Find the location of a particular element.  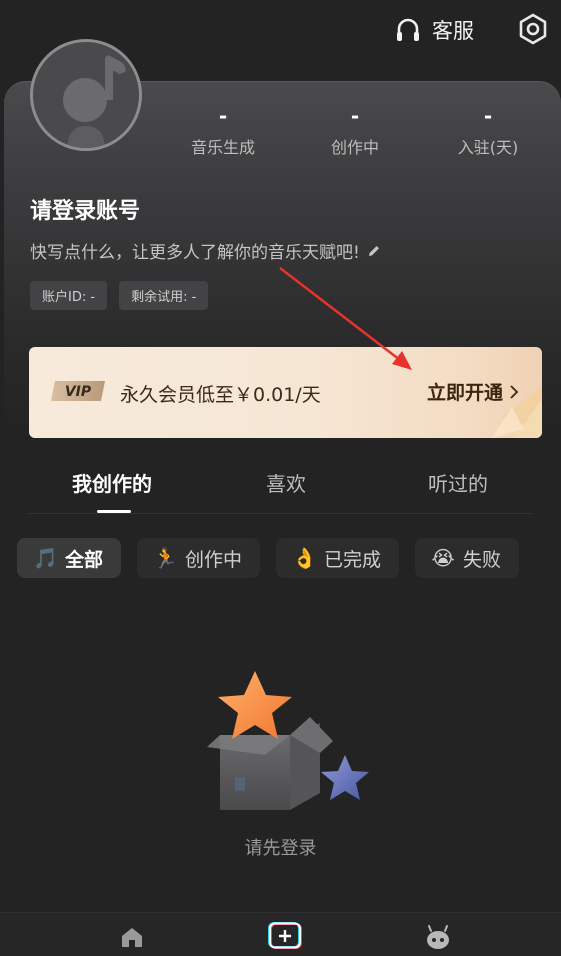

home-icon is located at coordinates (132, 937).